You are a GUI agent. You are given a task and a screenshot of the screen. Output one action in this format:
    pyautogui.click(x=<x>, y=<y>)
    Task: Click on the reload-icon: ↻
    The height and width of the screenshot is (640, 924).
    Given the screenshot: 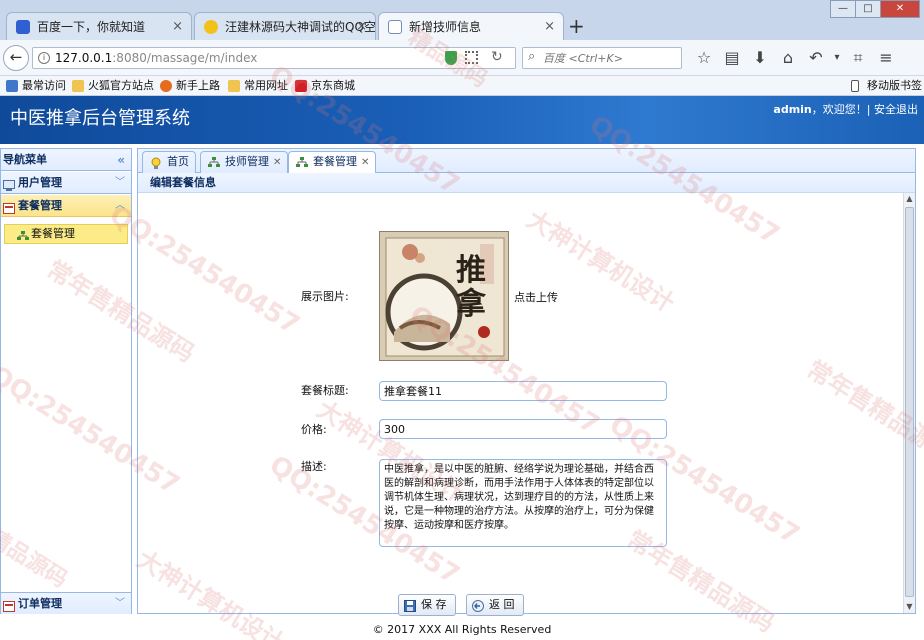 What is the action you would take?
    pyautogui.click(x=497, y=57)
    